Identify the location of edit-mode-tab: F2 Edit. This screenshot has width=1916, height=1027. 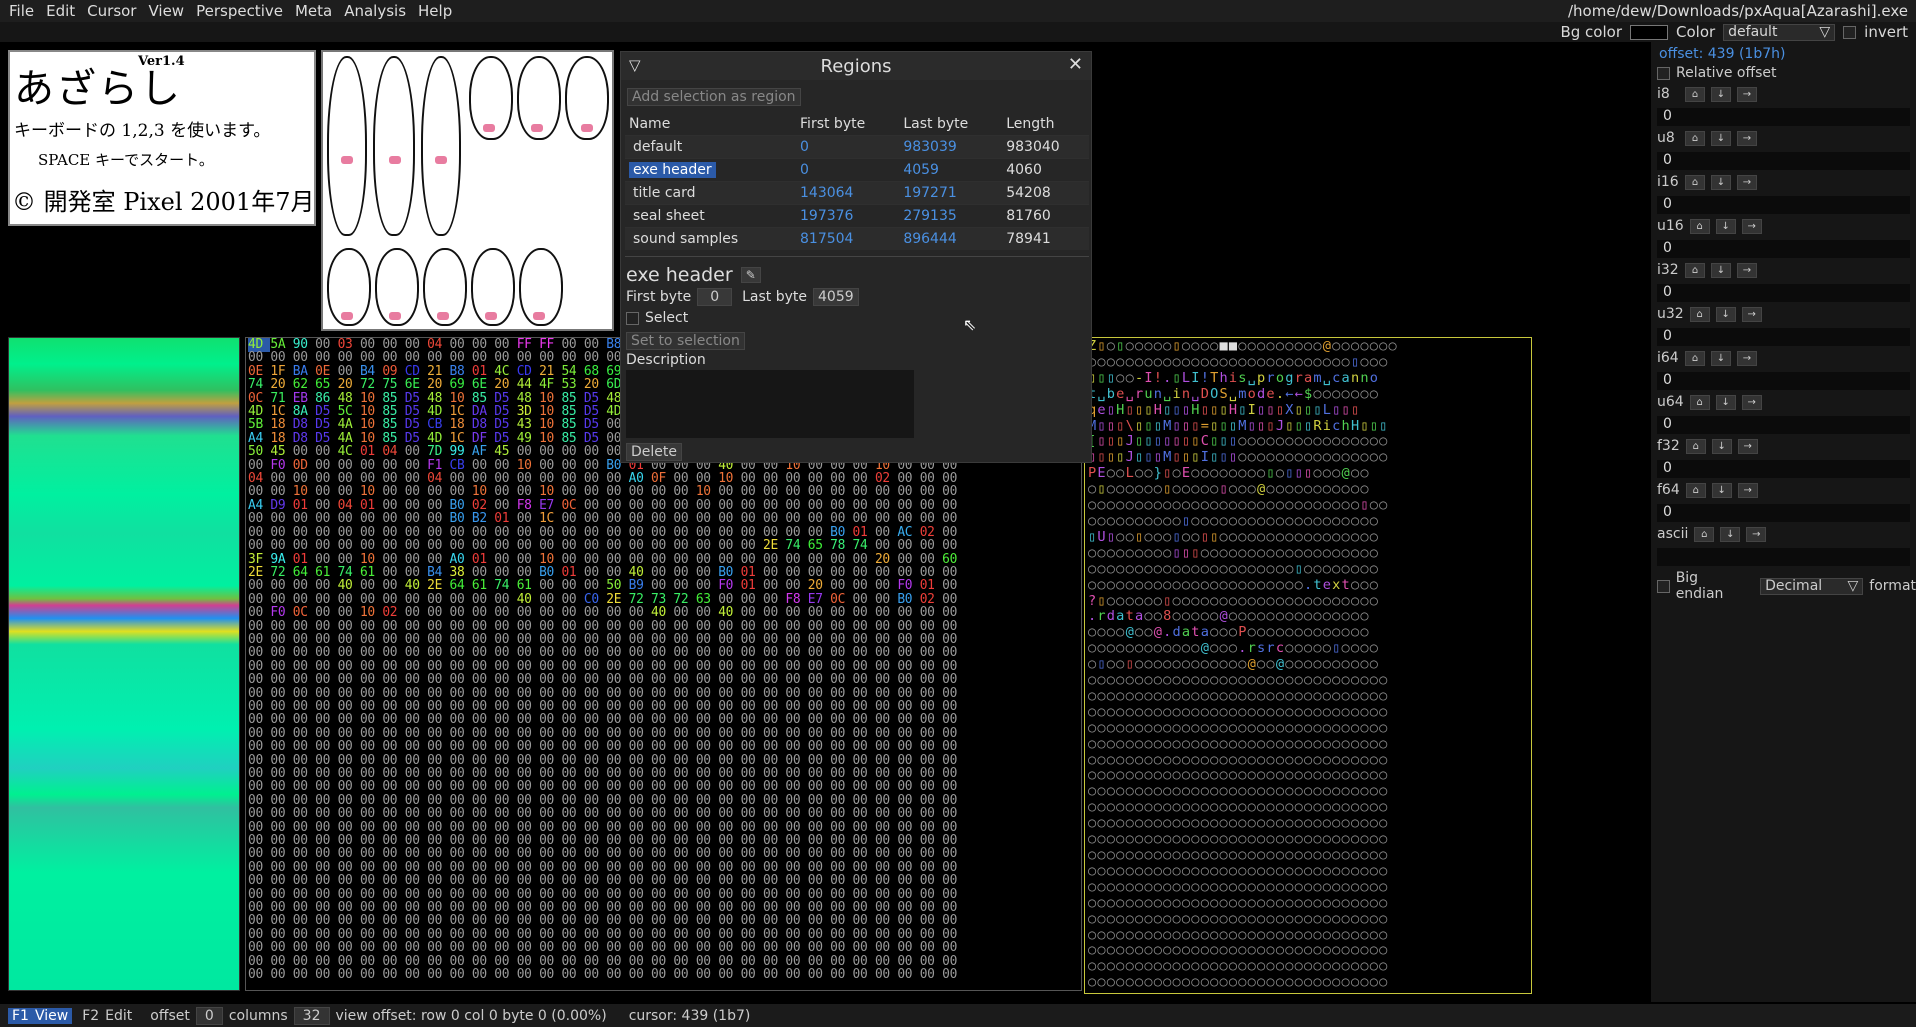
(107, 1016).